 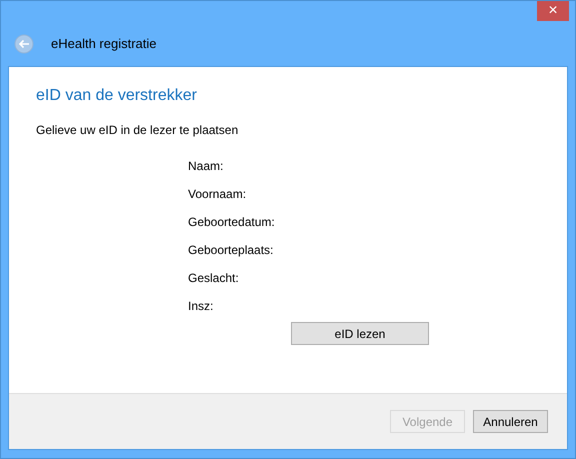 What do you see at coordinates (103, 43) in the screenshot?
I see `window-title: eHealth registratie` at bounding box center [103, 43].